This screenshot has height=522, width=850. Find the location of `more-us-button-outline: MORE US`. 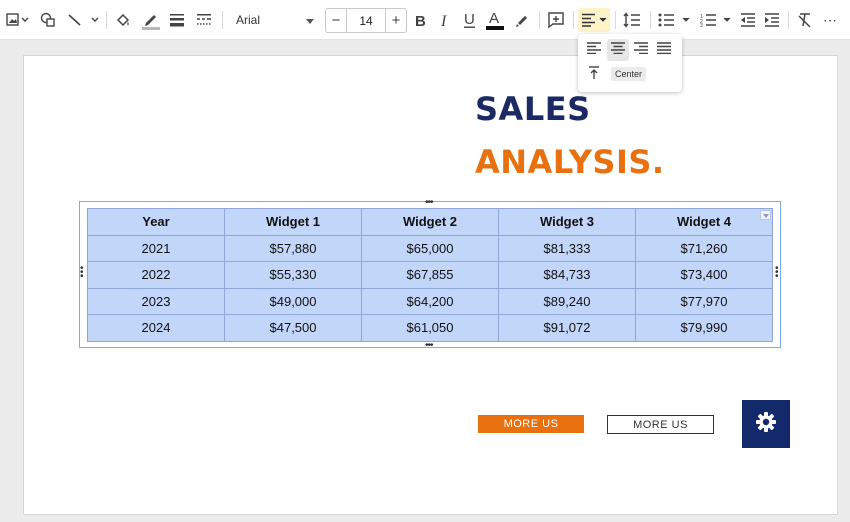

more-us-button-outline: MORE US is located at coordinates (660, 424).